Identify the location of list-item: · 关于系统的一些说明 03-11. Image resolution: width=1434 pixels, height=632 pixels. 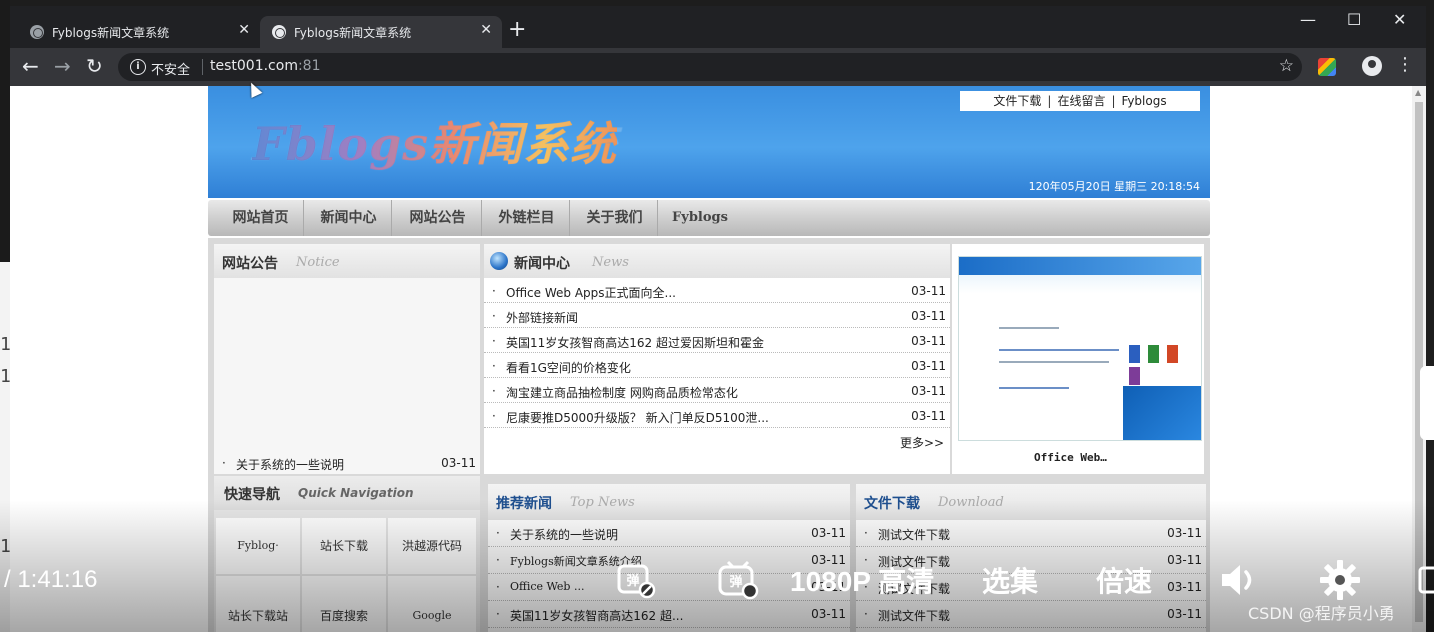
(347, 462).